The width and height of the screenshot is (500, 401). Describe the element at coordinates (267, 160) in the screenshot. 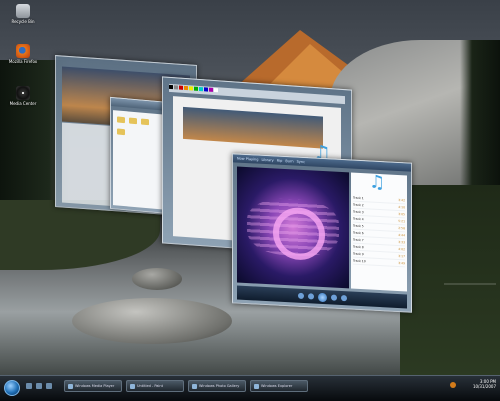

I see `tab-library: Library` at that location.